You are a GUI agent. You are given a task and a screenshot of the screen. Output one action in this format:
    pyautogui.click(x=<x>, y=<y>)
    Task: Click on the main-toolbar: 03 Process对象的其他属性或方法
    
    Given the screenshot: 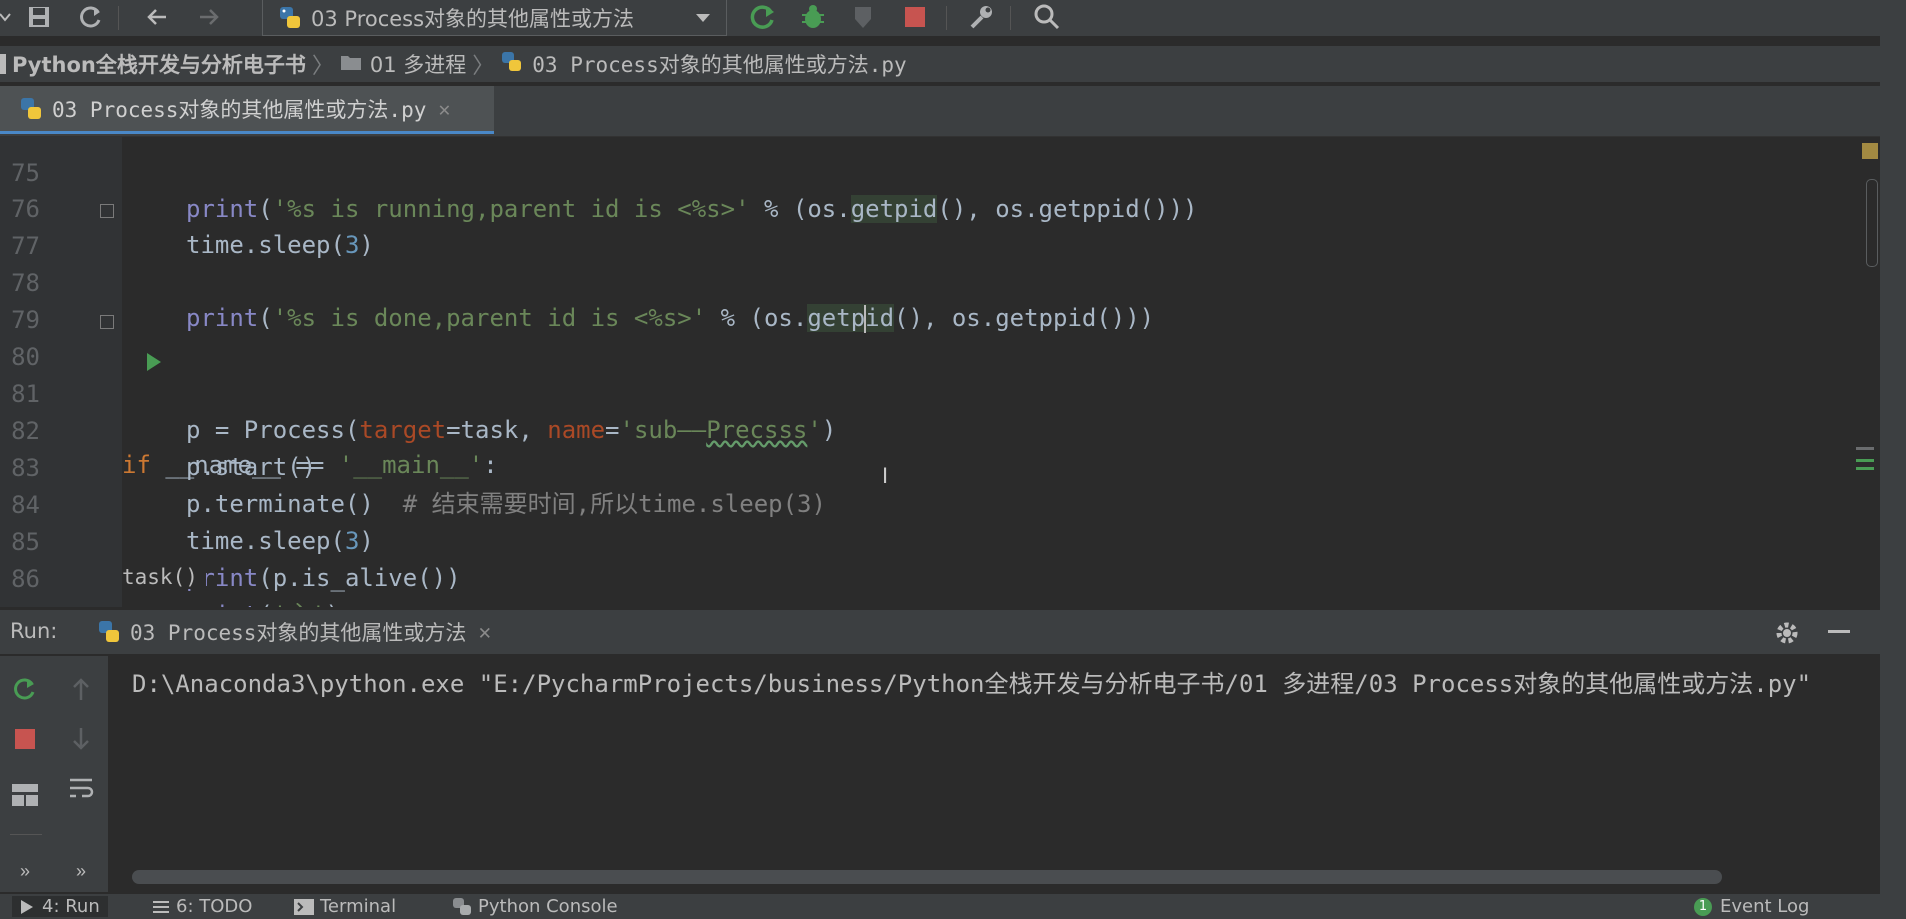 What is the action you would take?
    pyautogui.click(x=953, y=18)
    